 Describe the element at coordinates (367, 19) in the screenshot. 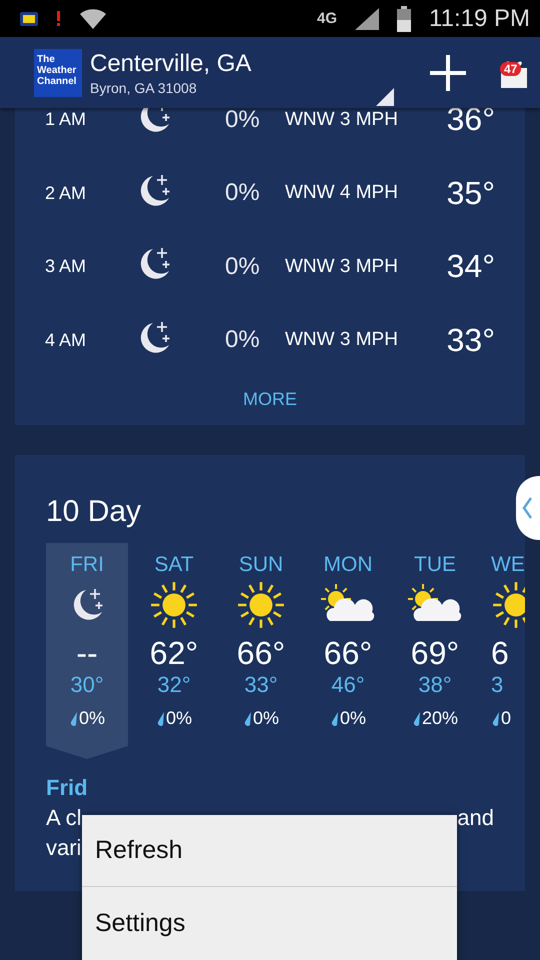

I see `signal-icon` at that location.